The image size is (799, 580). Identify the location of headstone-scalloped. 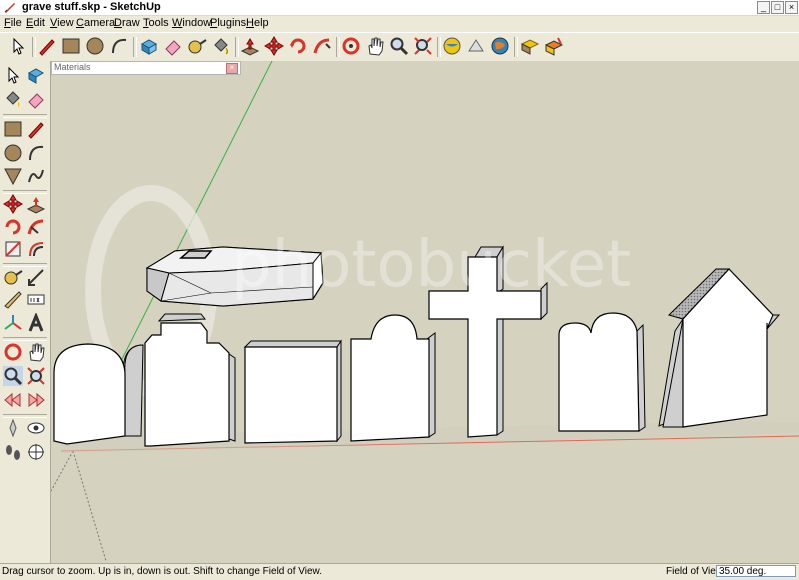
(602, 372).